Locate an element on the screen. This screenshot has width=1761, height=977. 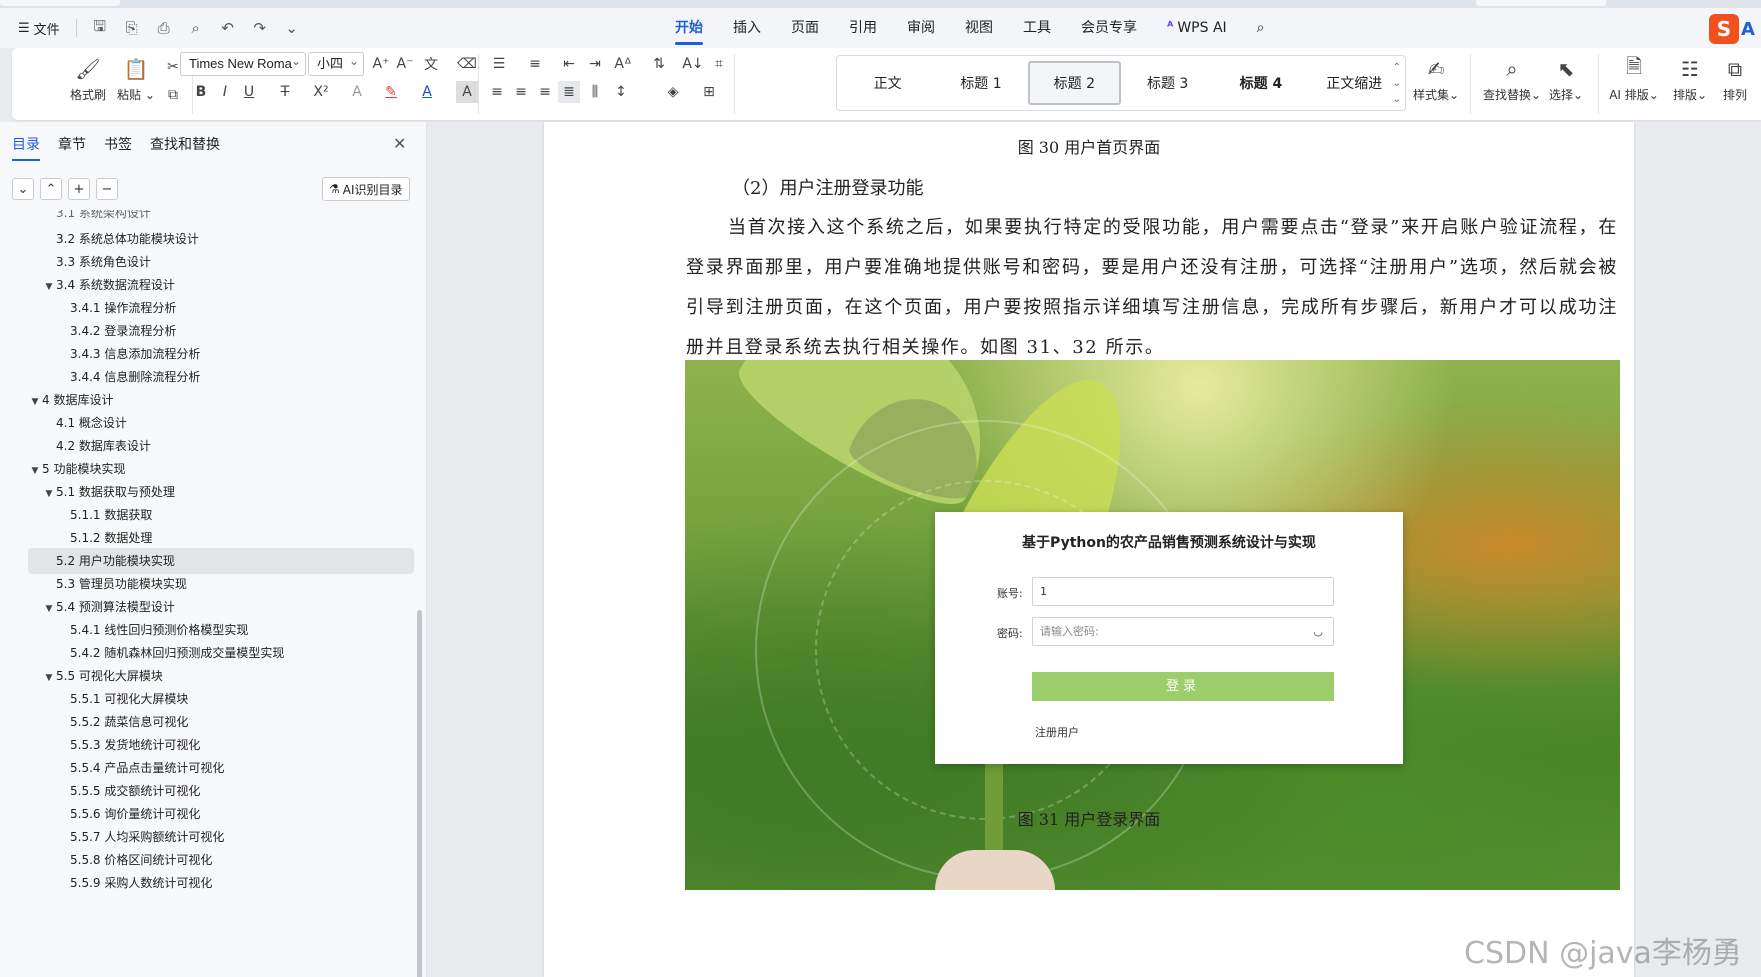
toc-item-label: 5.5.9 采购人数统计可视化 is located at coordinates (141, 883).